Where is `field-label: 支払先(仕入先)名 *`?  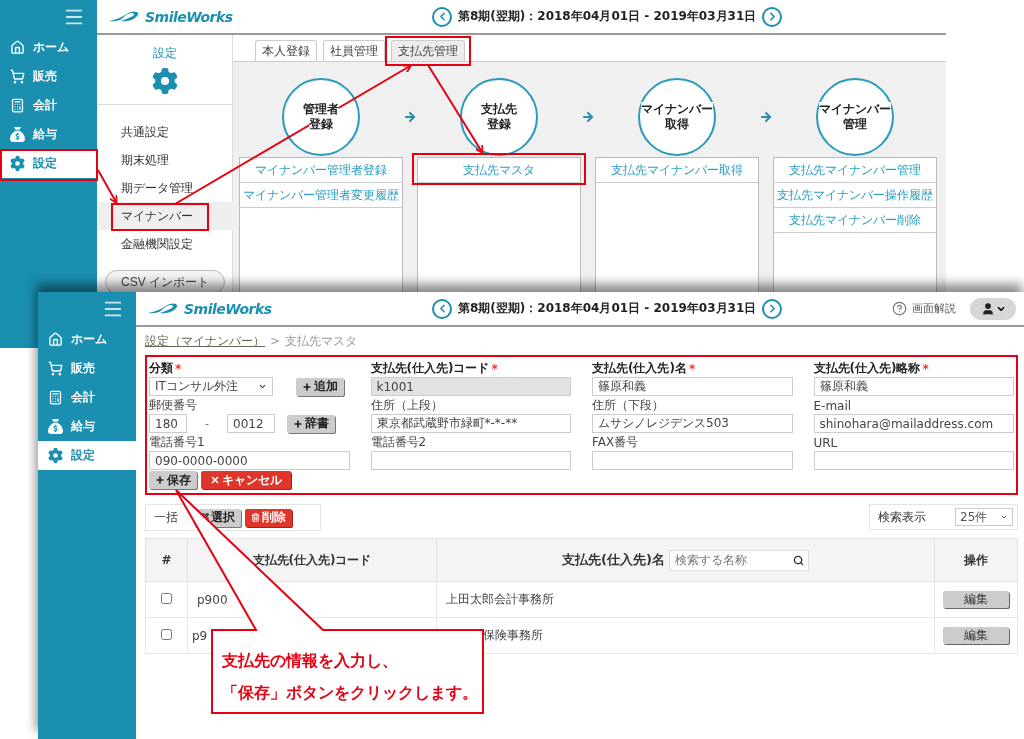
field-label: 支払先(仕入先)名 * is located at coordinates (644, 368).